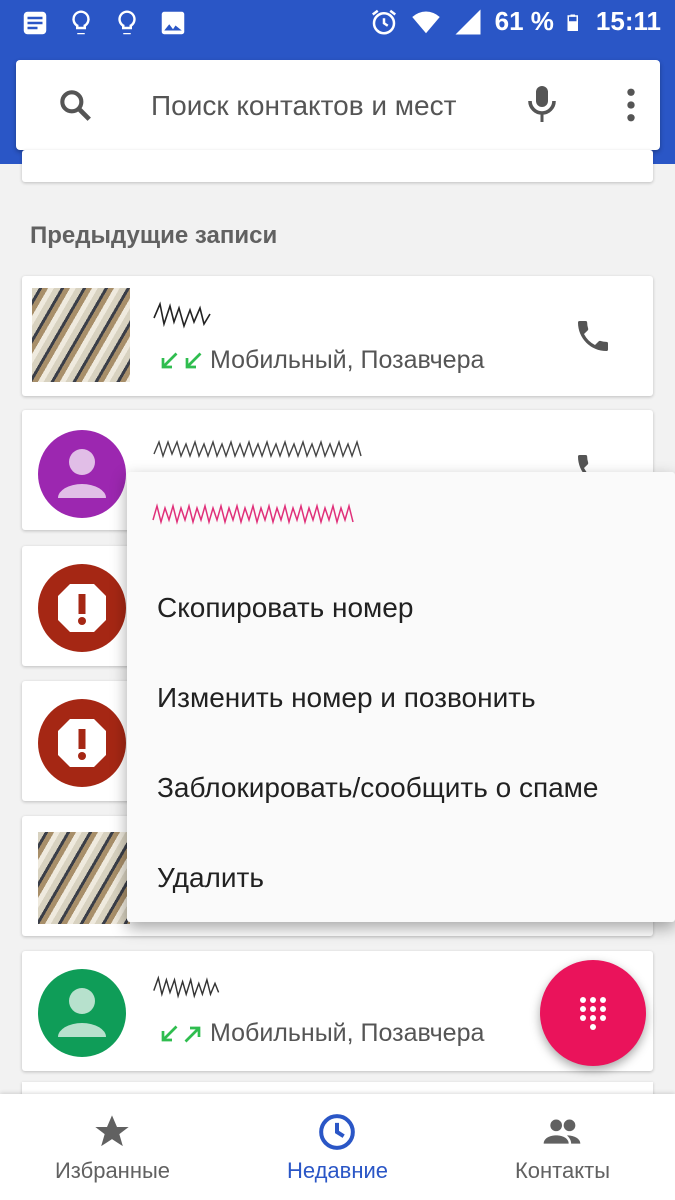 The height and width of the screenshot is (1200, 675). Describe the element at coordinates (337, 1170) in the screenshot. I see `tab-recents-label: Недавние` at that location.